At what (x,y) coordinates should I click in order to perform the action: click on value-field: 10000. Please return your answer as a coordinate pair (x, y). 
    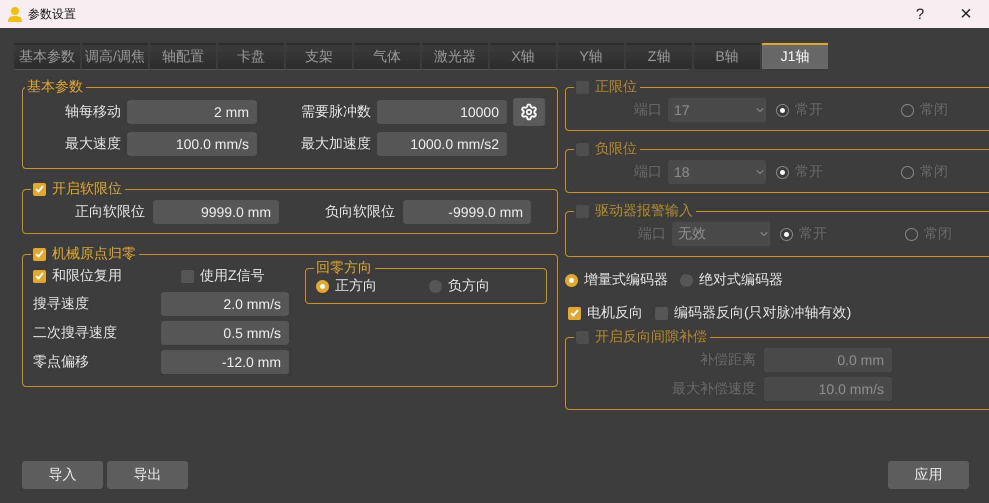
    Looking at the image, I should click on (442, 112).